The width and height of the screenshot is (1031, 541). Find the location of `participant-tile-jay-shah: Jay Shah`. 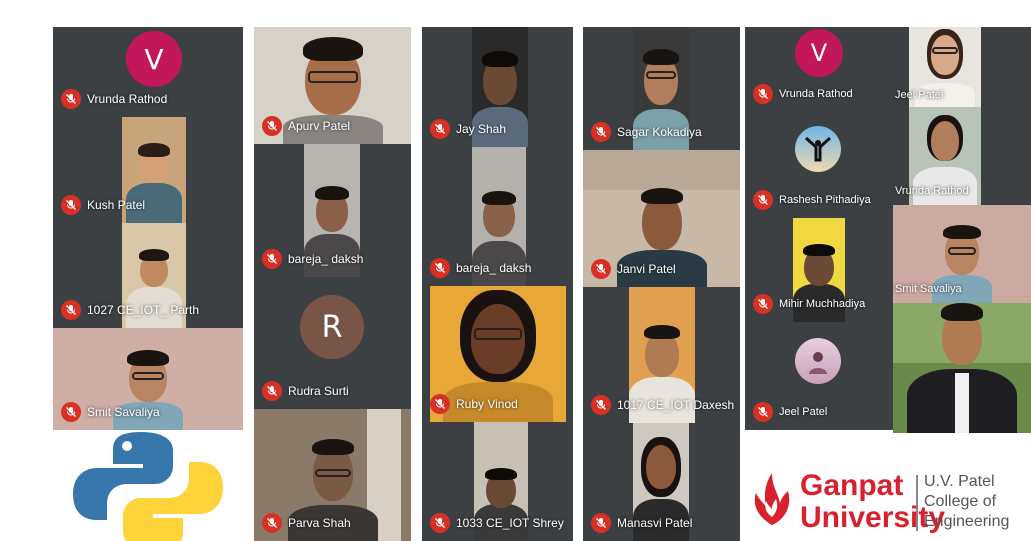

participant-tile-jay-shah: Jay Shah is located at coordinates (497, 87).